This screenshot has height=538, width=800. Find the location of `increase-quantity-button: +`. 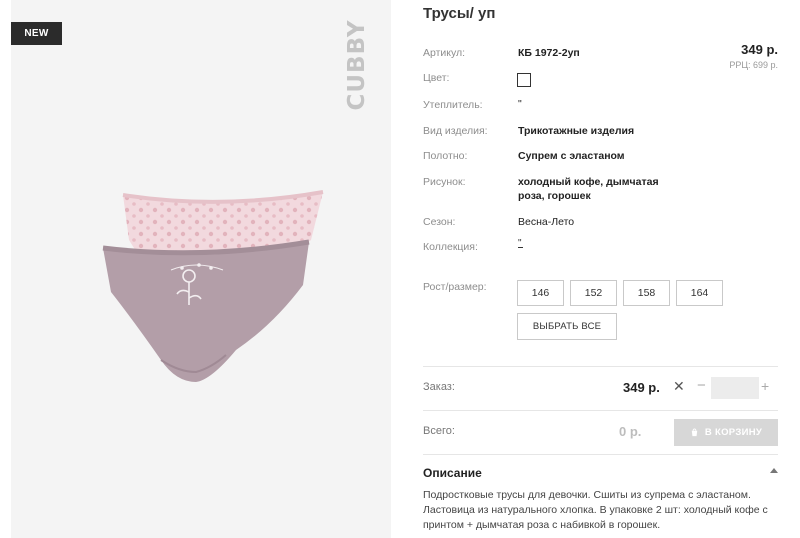

increase-quantity-button: + is located at coordinates (765, 386).